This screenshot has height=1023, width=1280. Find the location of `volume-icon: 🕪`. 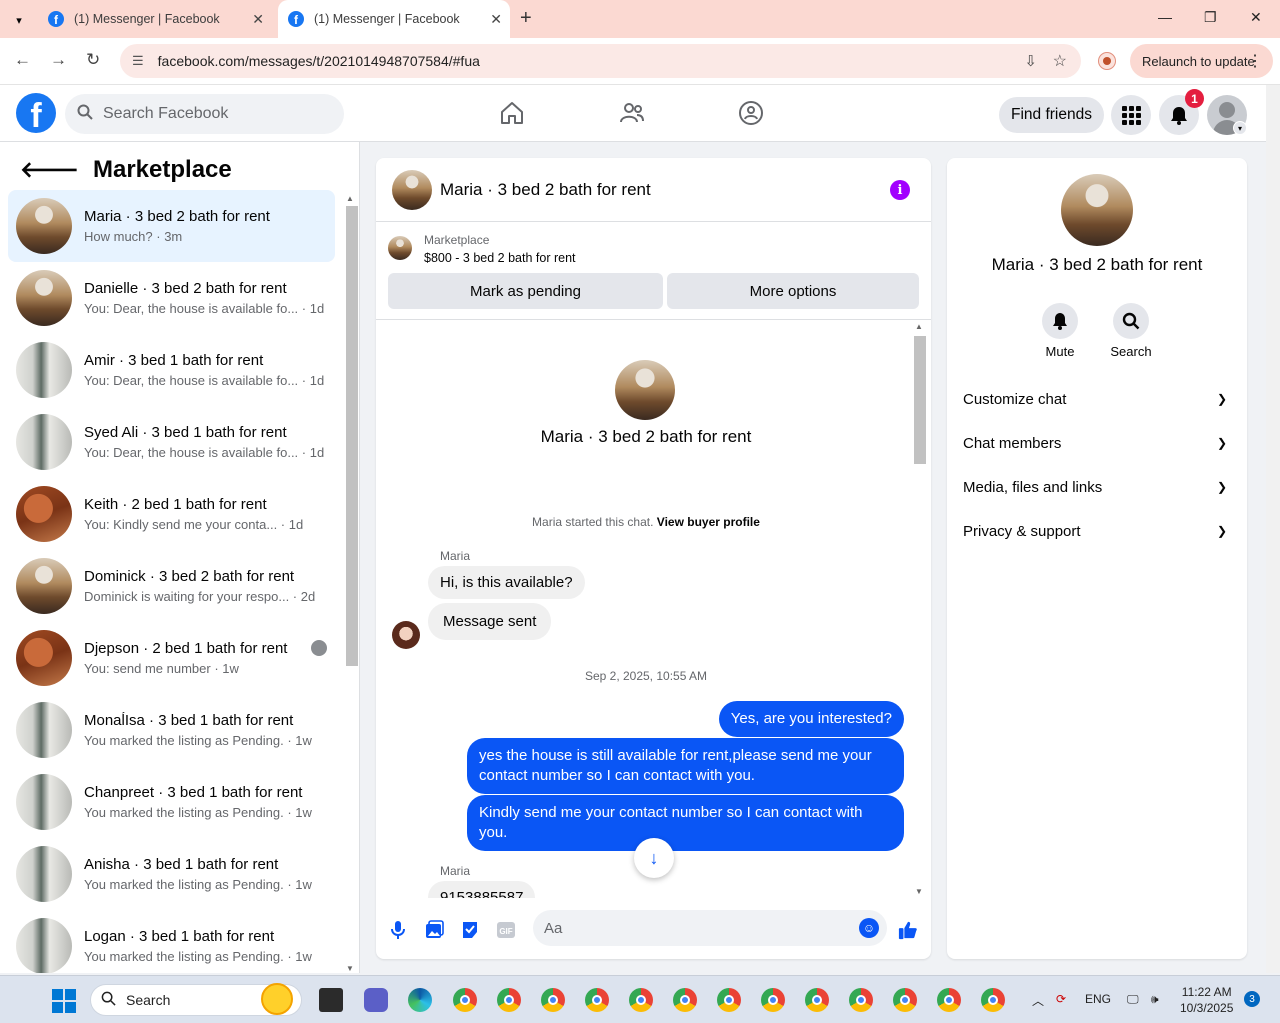

volume-icon: 🕪 is located at coordinates (1155, 999).